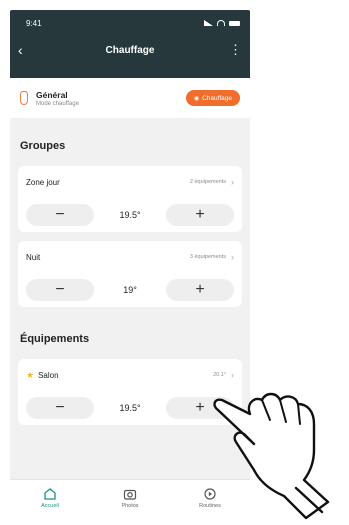 The image size is (349, 525). Describe the element at coordinates (130, 23) in the screenshot. I see `status-bar: 9:41` at that location.